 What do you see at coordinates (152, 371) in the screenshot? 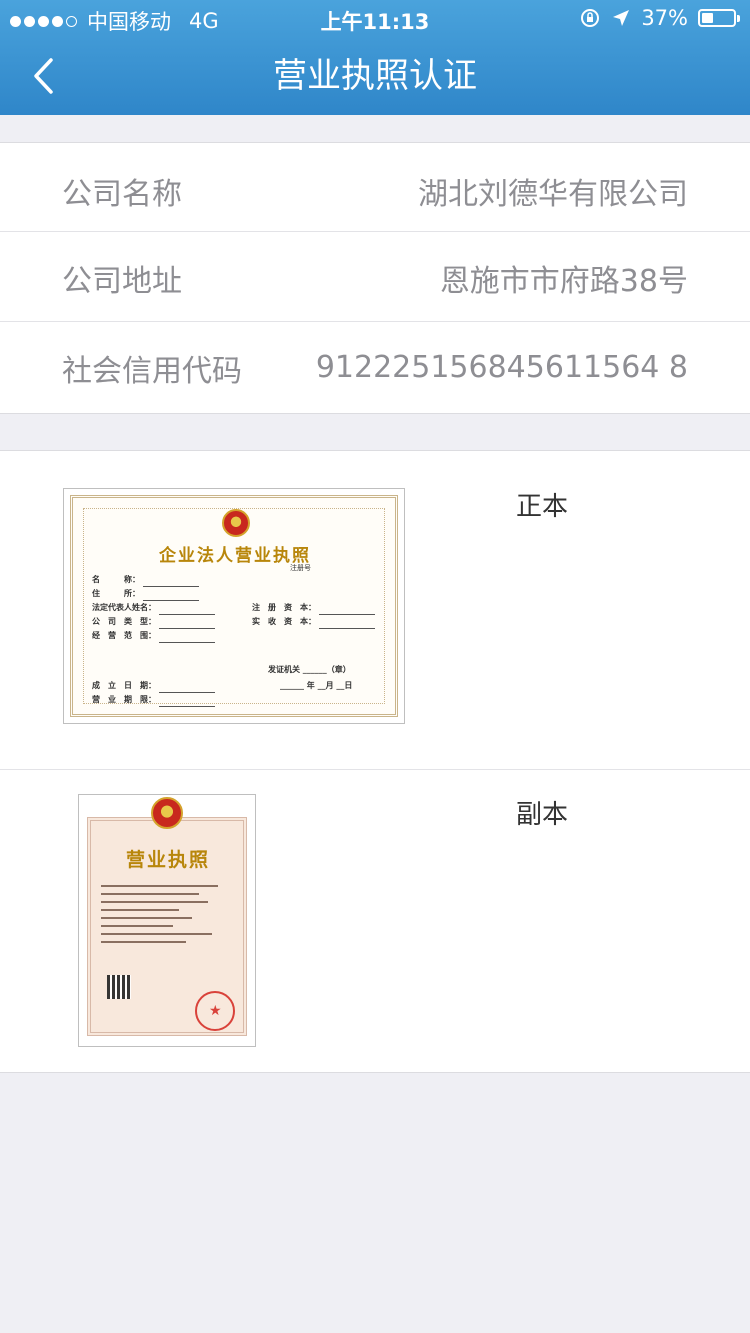
I see `credit-code-label: 社会信用代码` at bounding box center [152, 371].